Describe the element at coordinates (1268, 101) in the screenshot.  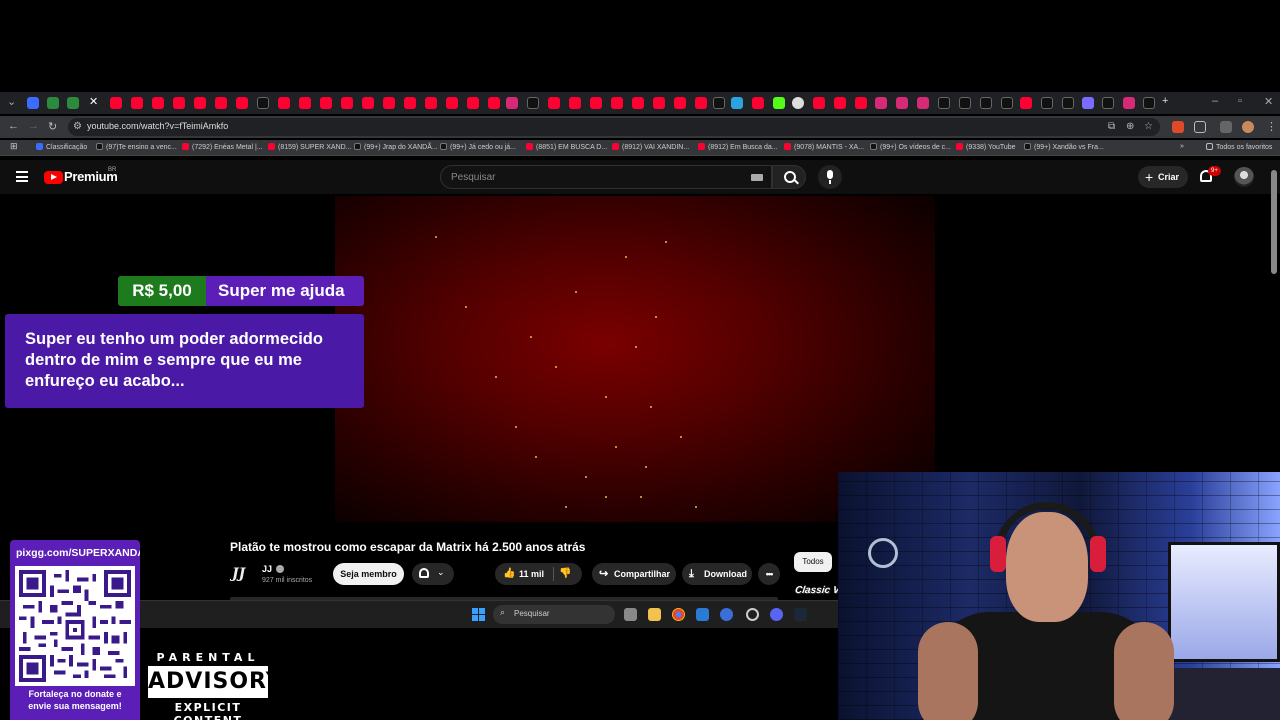
I see `close-window-icon: ✕` at that location.